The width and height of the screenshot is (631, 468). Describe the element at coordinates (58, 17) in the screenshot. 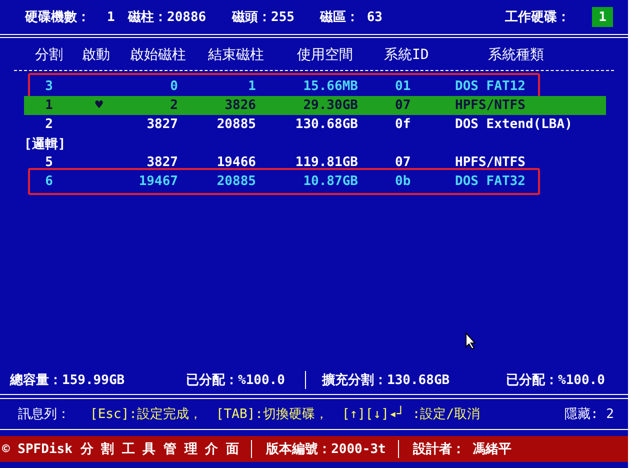

I see `disk-count-label: 硬碟機數：` at that location.